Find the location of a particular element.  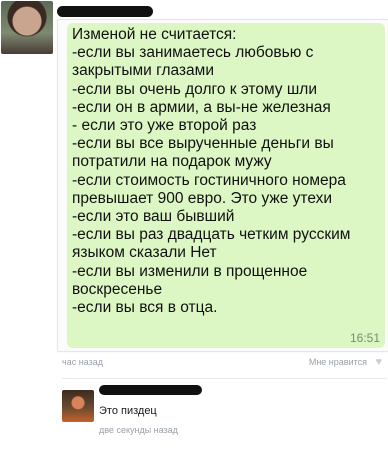

message-line: -если вы очень долго к этому шли is located at coordinates (194, 89).